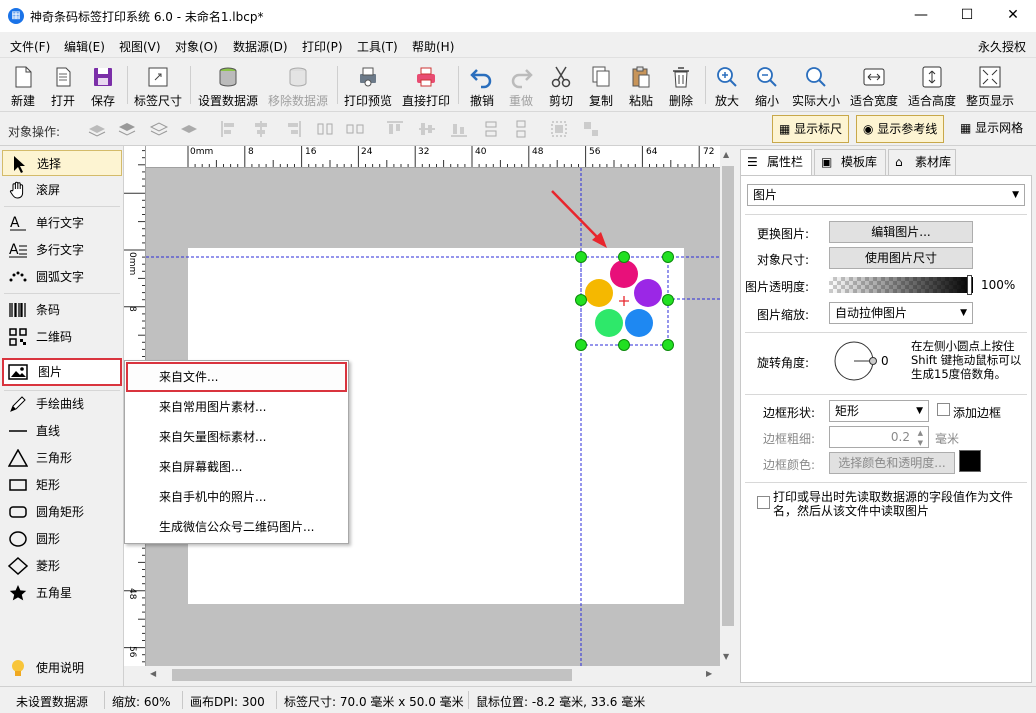 The width and height of the screenshot is (1036, 713). What do you see at coordinates (989, 129) in the screenshot?
I see `show-grid-toggle: ▦ 显示网格` at bounding box center [989, 129].